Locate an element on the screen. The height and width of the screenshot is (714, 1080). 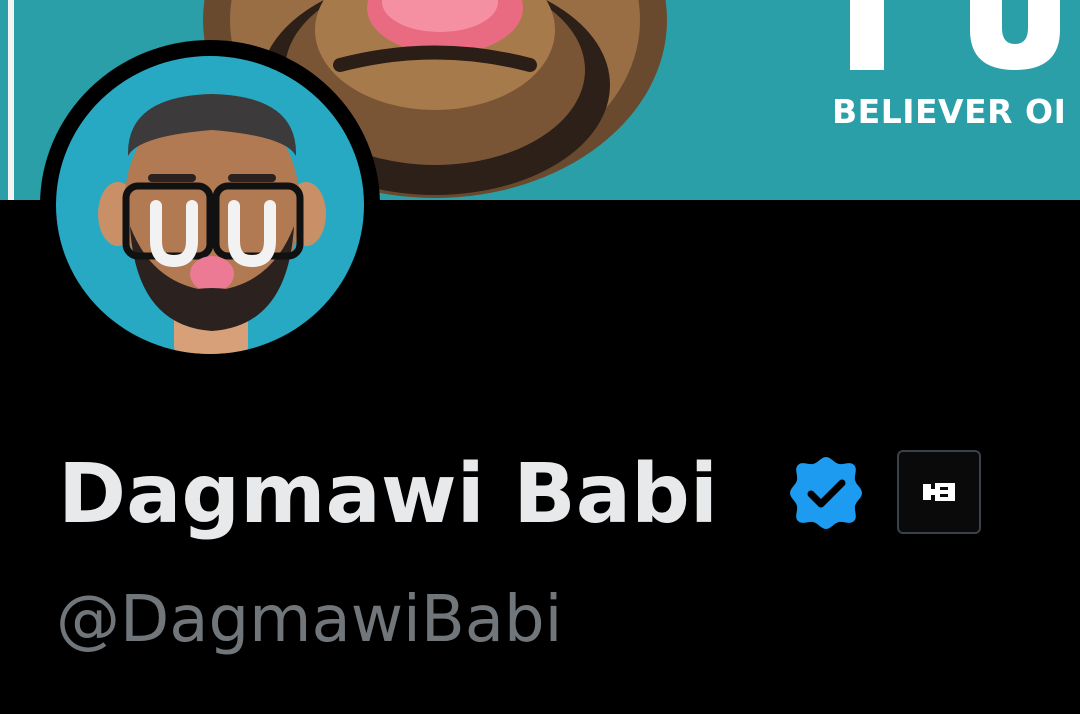
affiliate-logo-icon is located at coordinates (939, 492).